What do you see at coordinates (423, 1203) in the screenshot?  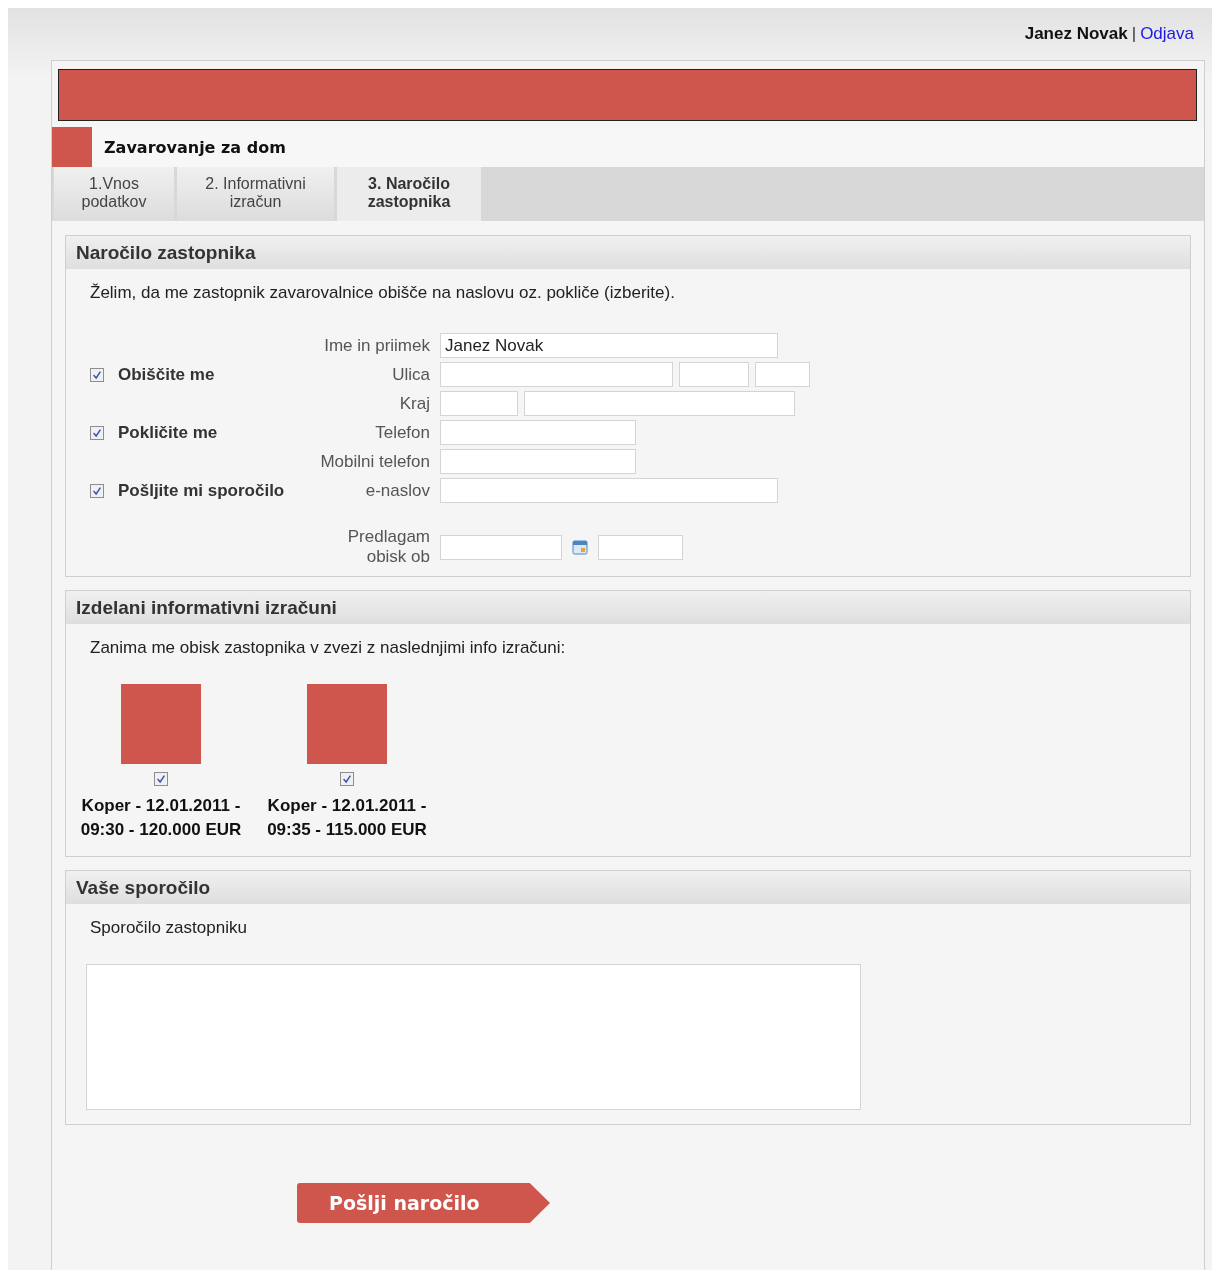 I see `submit-button: Pošlji naročilo` at bounding box center [423, 1203].